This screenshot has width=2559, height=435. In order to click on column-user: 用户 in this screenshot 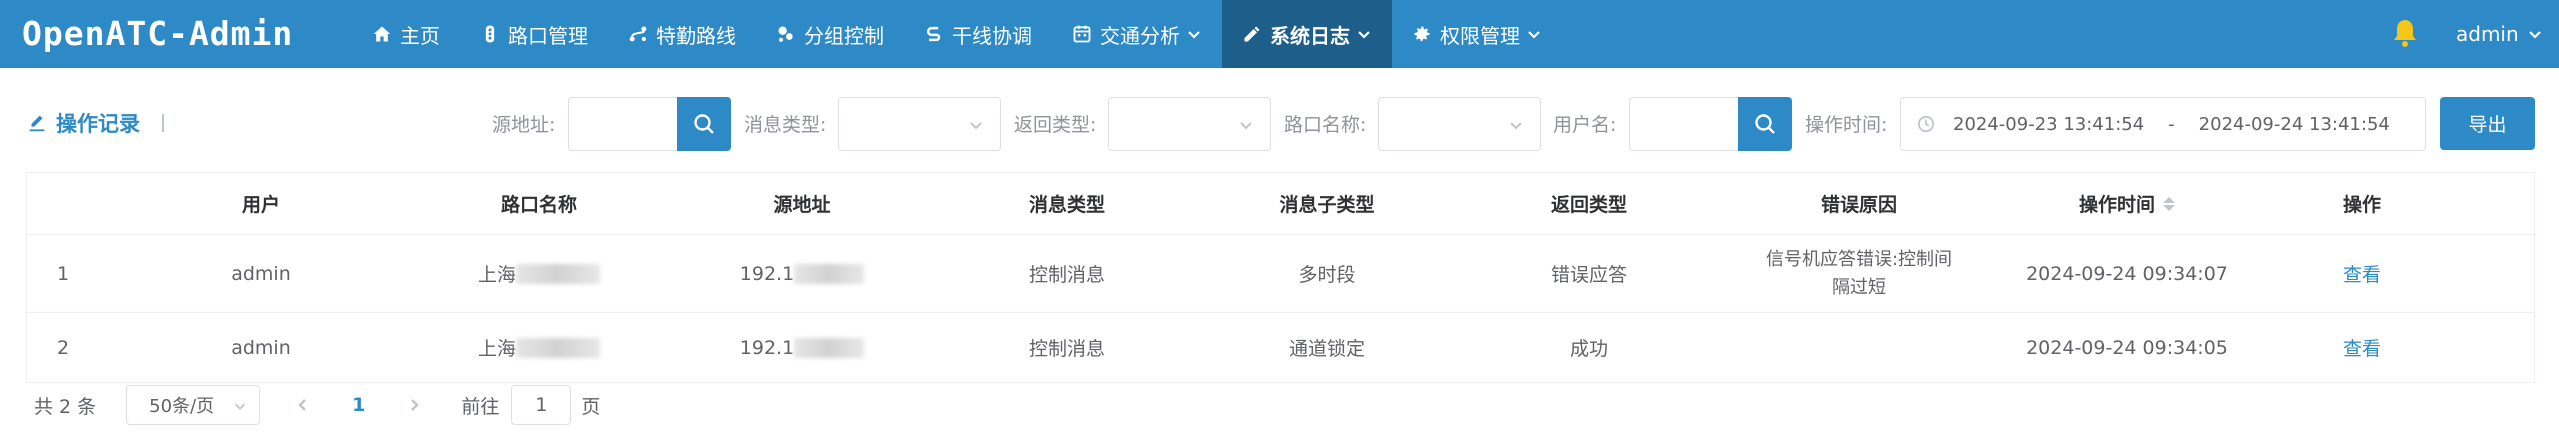, I will do `click(260, 205)`.